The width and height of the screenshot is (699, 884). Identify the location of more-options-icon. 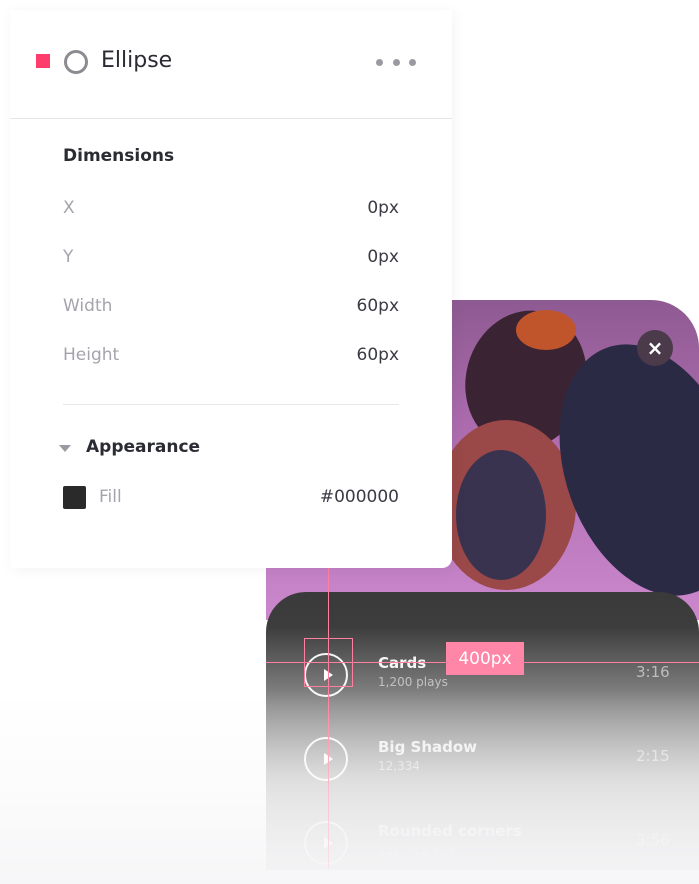
(396, 62).